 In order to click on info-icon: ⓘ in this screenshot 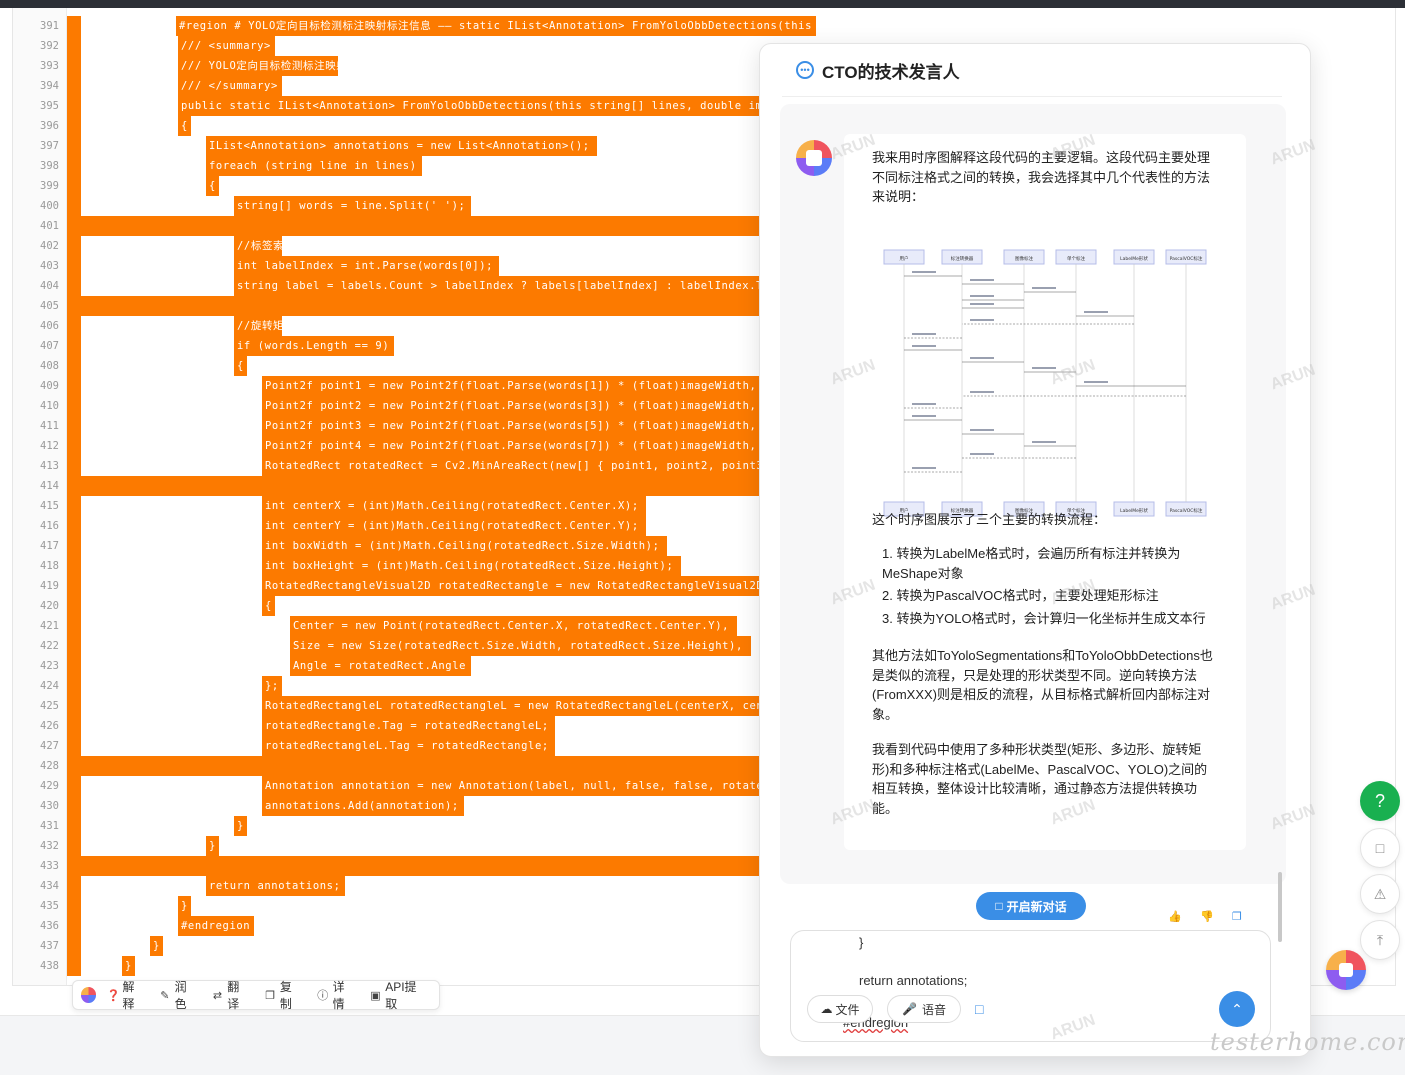, I will do `click(323, 996)`.